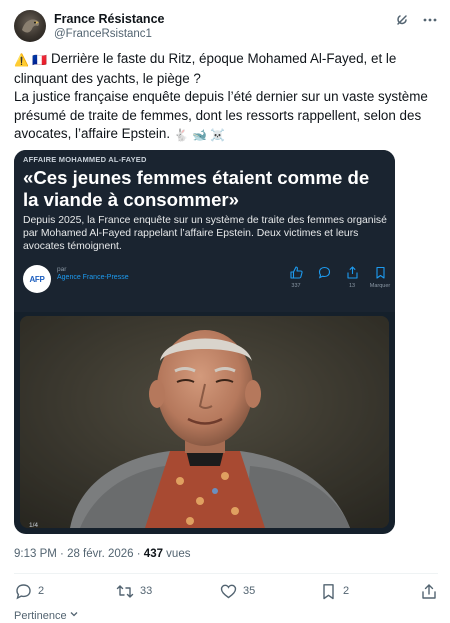  I want to click on card-actions: 337 13 Marquer, so click(339, 281).